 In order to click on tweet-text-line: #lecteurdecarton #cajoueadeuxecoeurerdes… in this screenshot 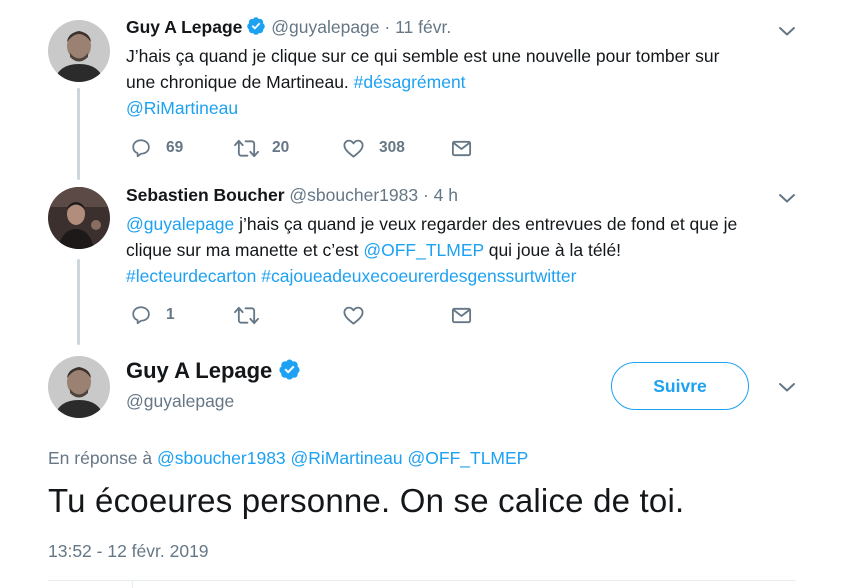, I will do `click(451, 276)`.